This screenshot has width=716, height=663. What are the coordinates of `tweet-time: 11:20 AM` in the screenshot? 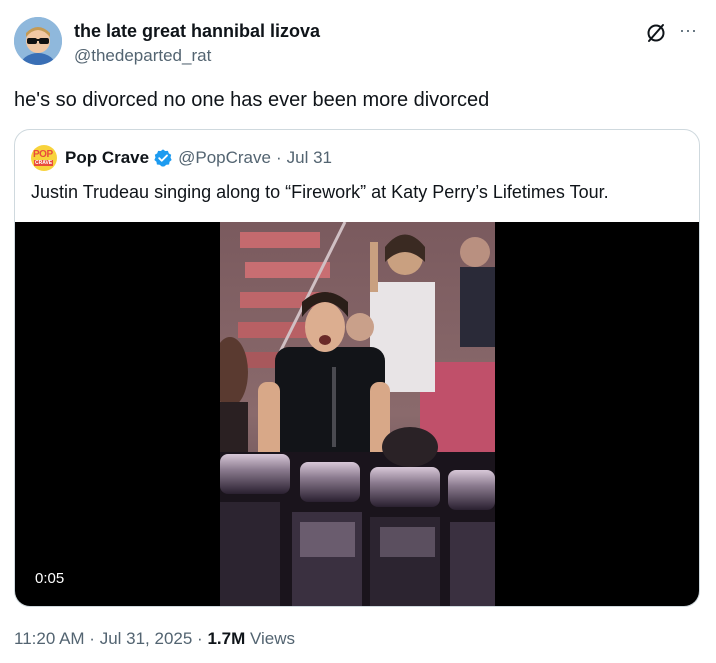 It's located at (49, 639).